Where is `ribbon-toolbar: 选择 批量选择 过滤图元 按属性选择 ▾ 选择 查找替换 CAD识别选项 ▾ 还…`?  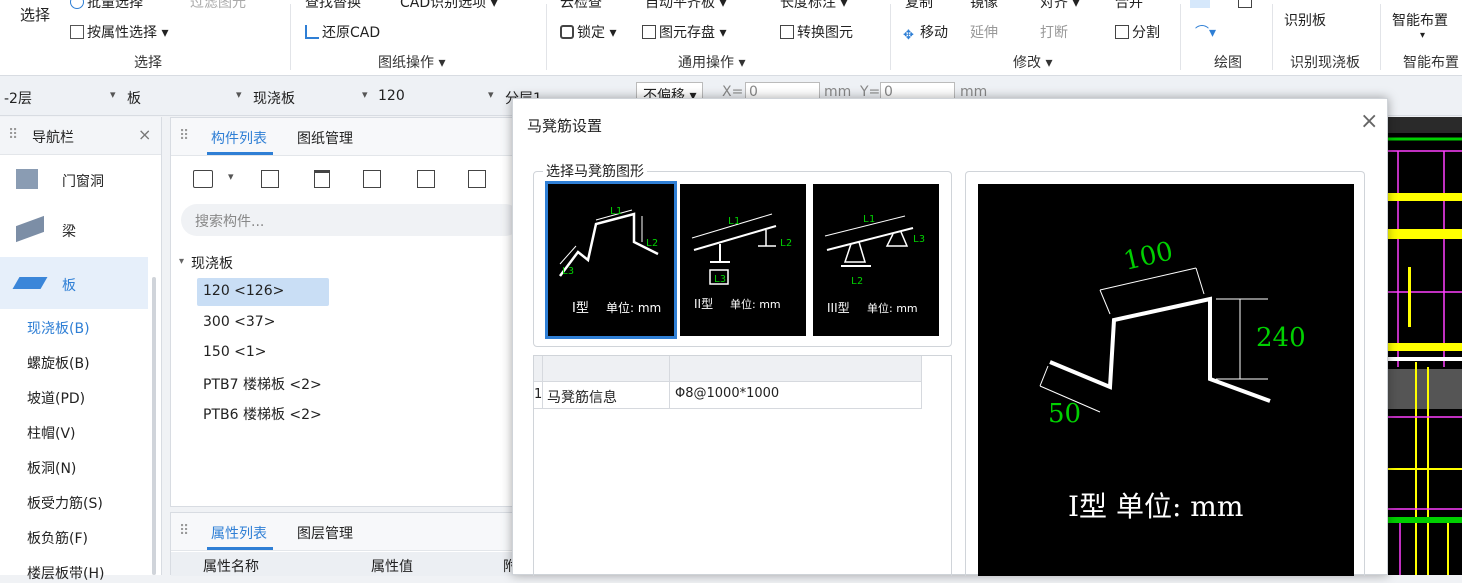
ribbon-toolbar: 选择 批量选择 过滤图元 按属性选择 ▾ 选择 查找替换 CAD识别选项 ▾ 还… is located at coordinates (731, 38).